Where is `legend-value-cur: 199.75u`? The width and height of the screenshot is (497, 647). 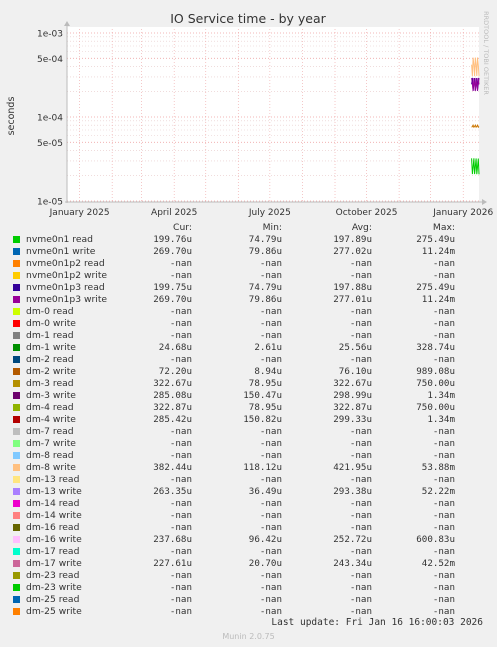 legend-value-cur: 199.75u is located at coordinates (172, 287).